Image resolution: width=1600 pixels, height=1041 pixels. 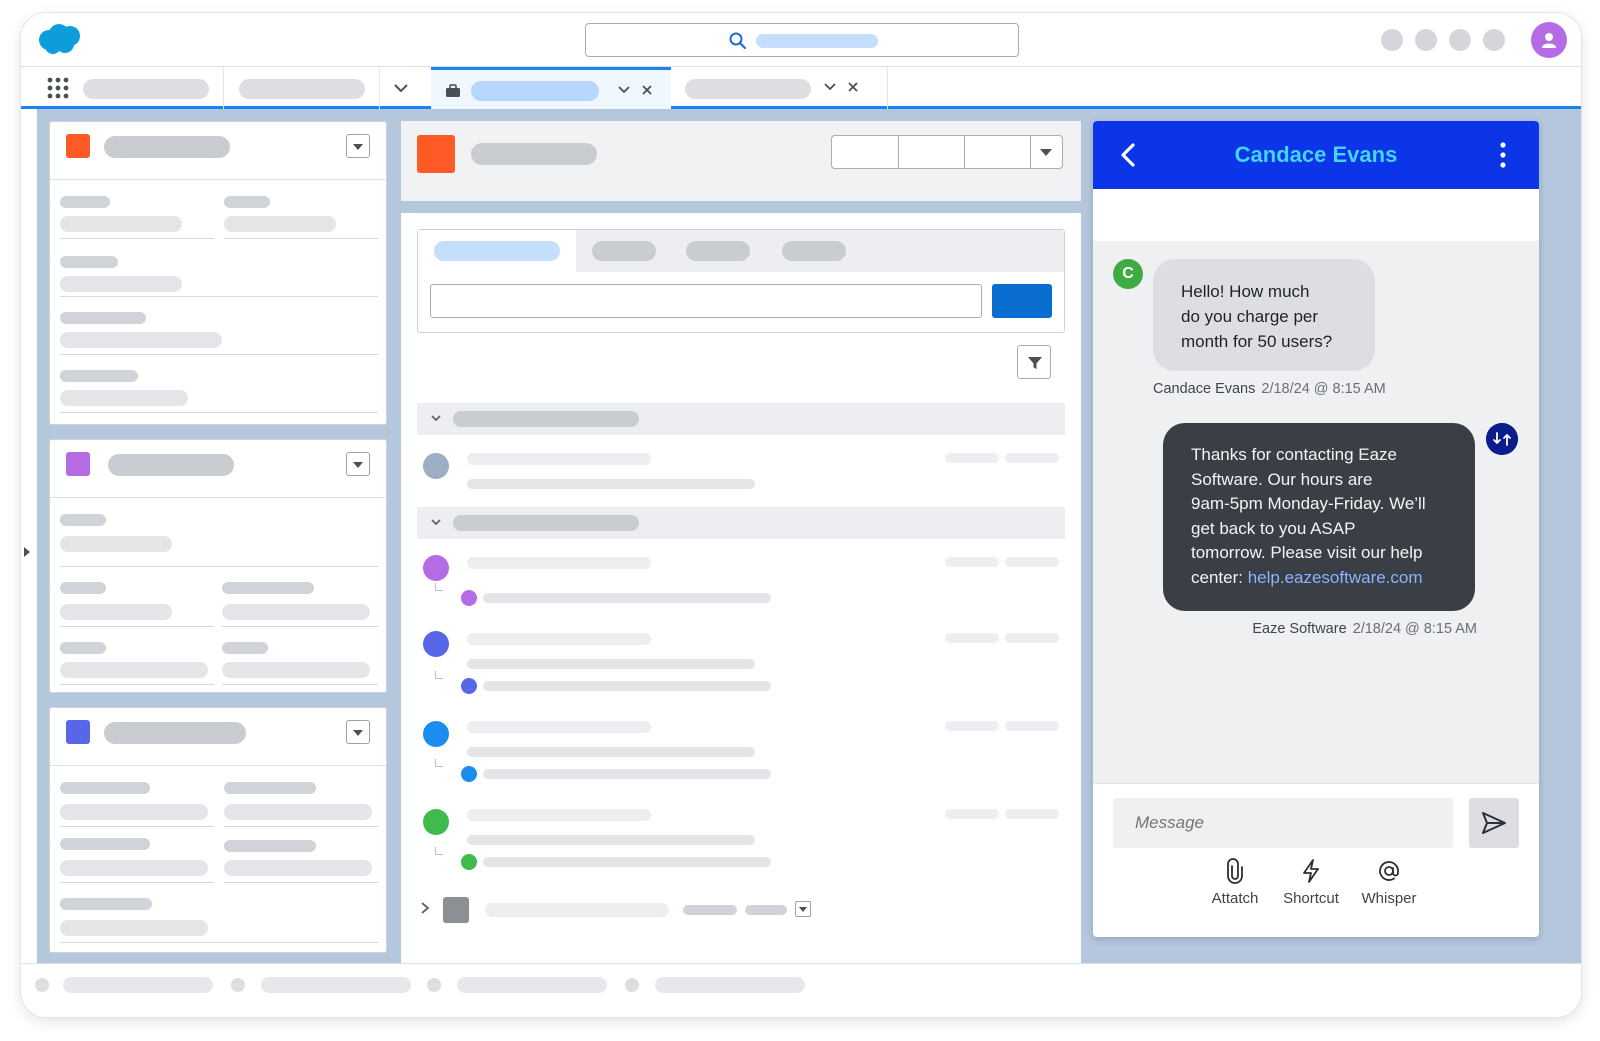 I want to click on chat-contact-name: Candace Evans, so click(x=1316, y=154).